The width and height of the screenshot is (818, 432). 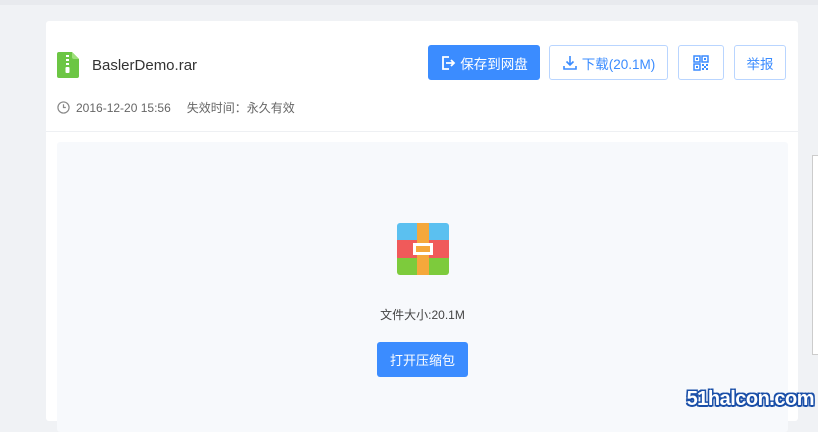 What do you see at coordinates (448, 63) in the screenshot?
I see `save-icon` at bounding box center [448, 63].